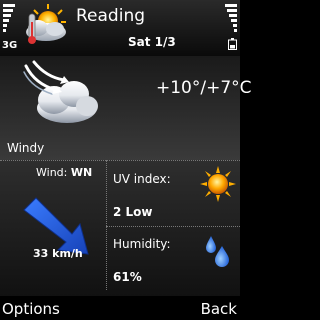 The image size is (320, 320). I want to click on humidity-value: 61%, so click(127, 277).